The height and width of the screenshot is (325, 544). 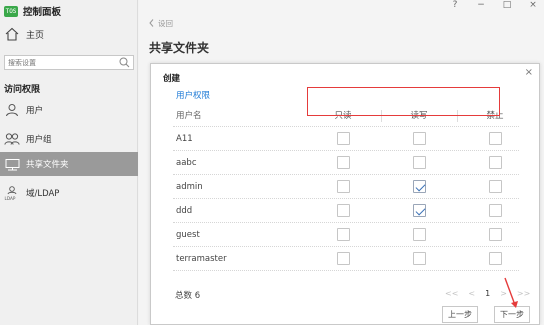 I want to click on sidebar-item-shared-folders: 共享文件夹, so click(x=69, y=164).